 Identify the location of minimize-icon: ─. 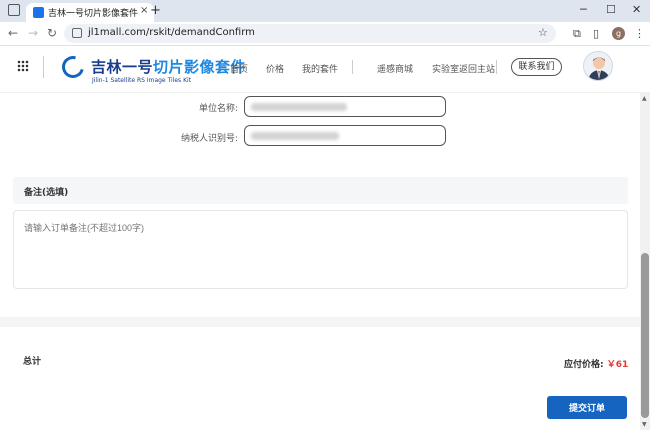
(583, 9).